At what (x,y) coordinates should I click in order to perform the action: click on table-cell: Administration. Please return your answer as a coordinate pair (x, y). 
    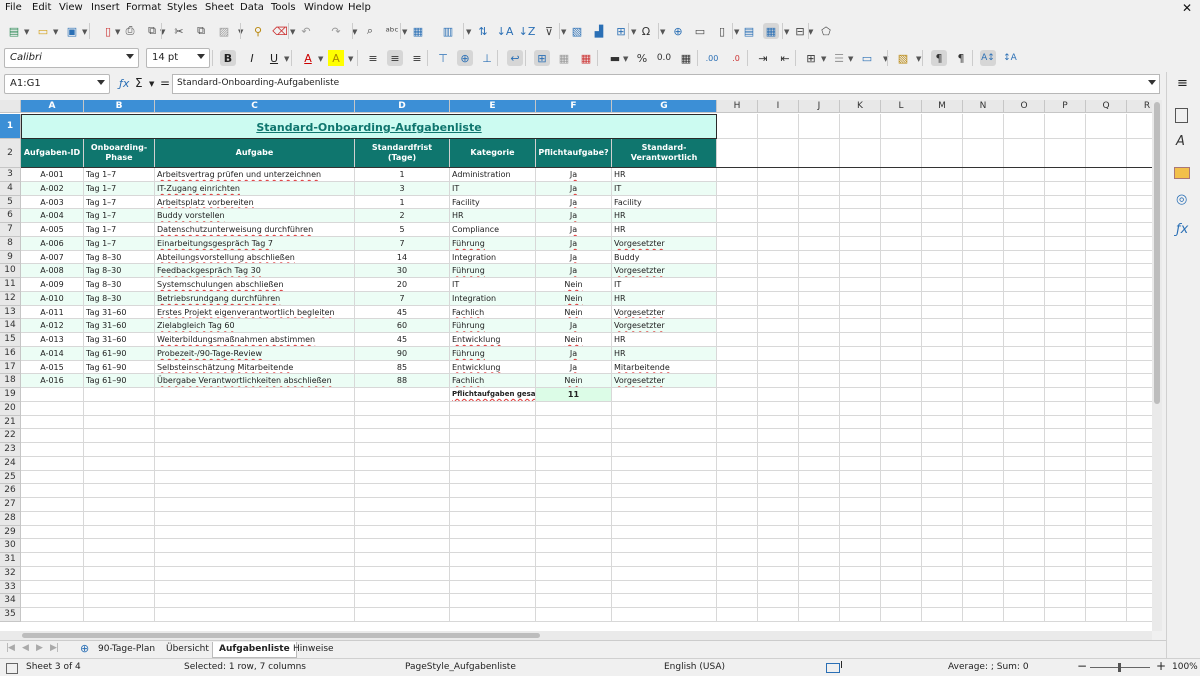
    Looking at the image, I should click on (493, 175).